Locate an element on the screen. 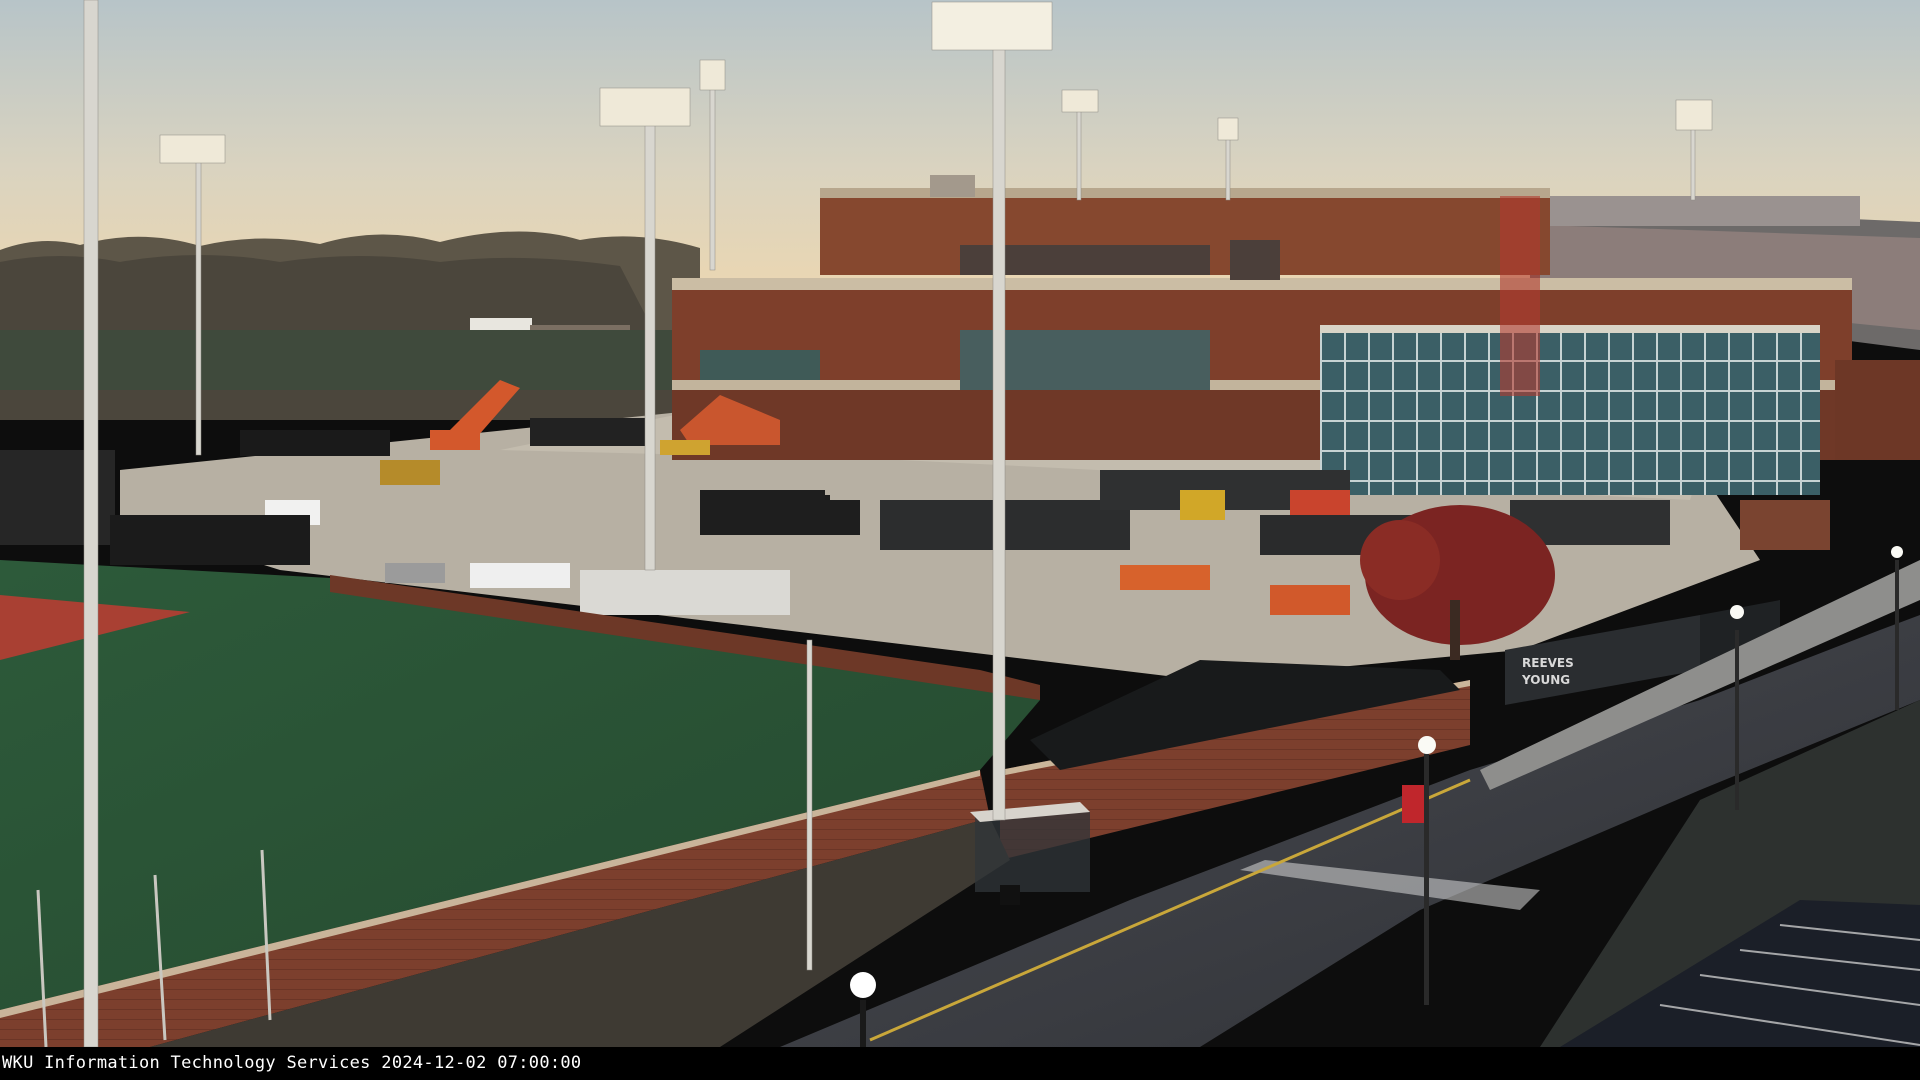  caption-source: WKU Information Technology Services is located at coordinates (186, 1063).